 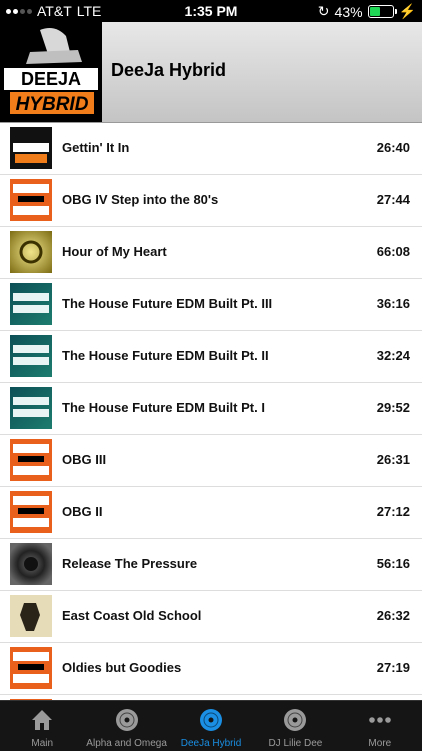 I want to click on track-duration: 27:12, so click(x=393, y=511).